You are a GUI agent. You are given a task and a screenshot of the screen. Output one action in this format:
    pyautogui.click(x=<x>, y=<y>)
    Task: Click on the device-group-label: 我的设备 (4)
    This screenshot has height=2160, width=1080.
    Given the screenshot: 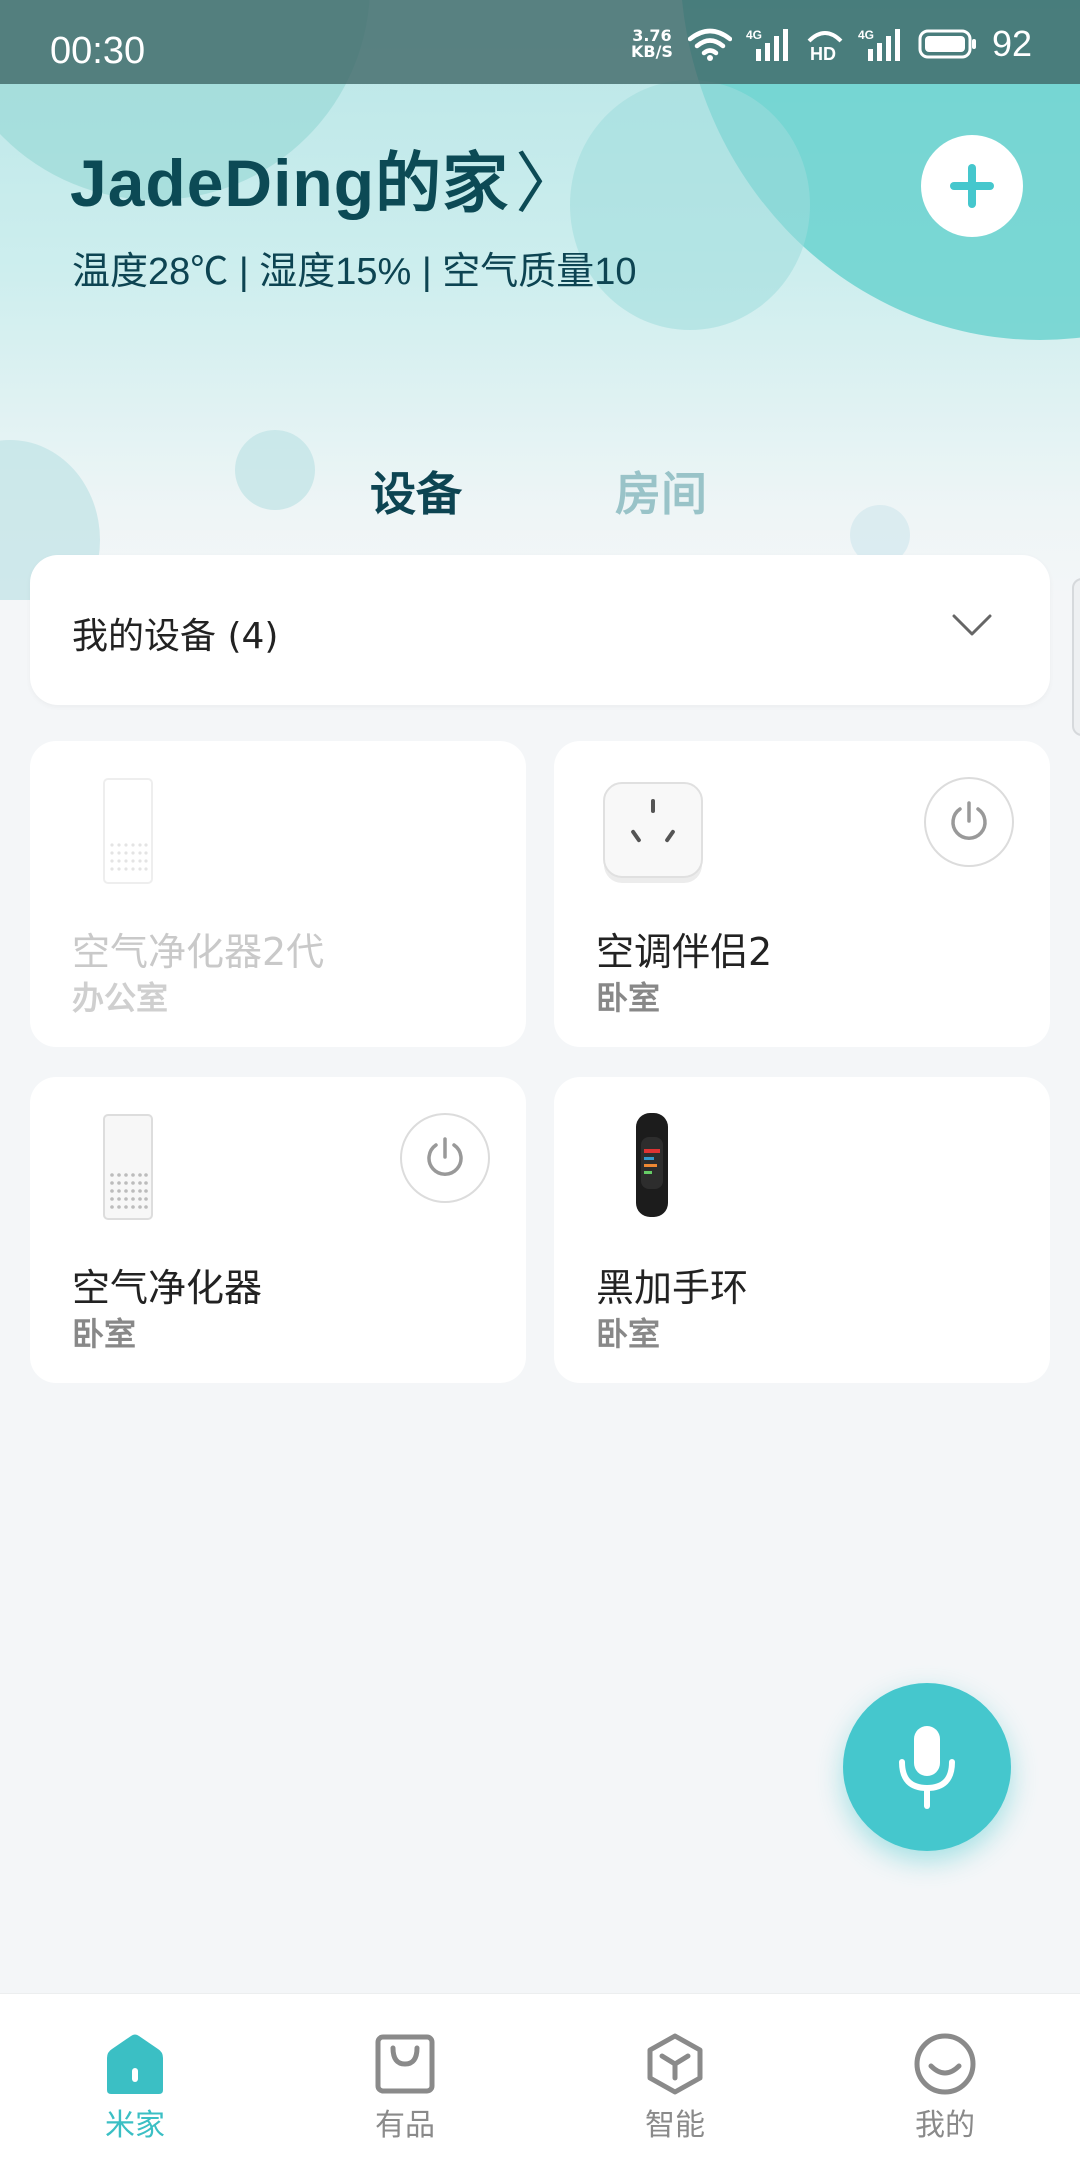 What is the action you would take?
    pyautogui.click(x=175, y=636)
    